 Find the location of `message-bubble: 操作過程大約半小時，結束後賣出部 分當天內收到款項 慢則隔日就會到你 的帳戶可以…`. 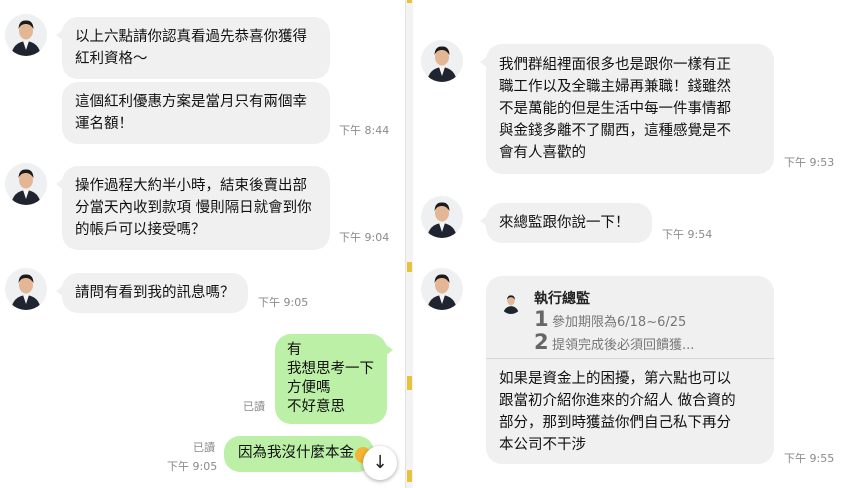

message-bubble: 操作過程大約半小時，結束後賣出部 分當天內收到款項 慢則隔日就會到你 的帳戶可以… is located at coordinates (193, 208).